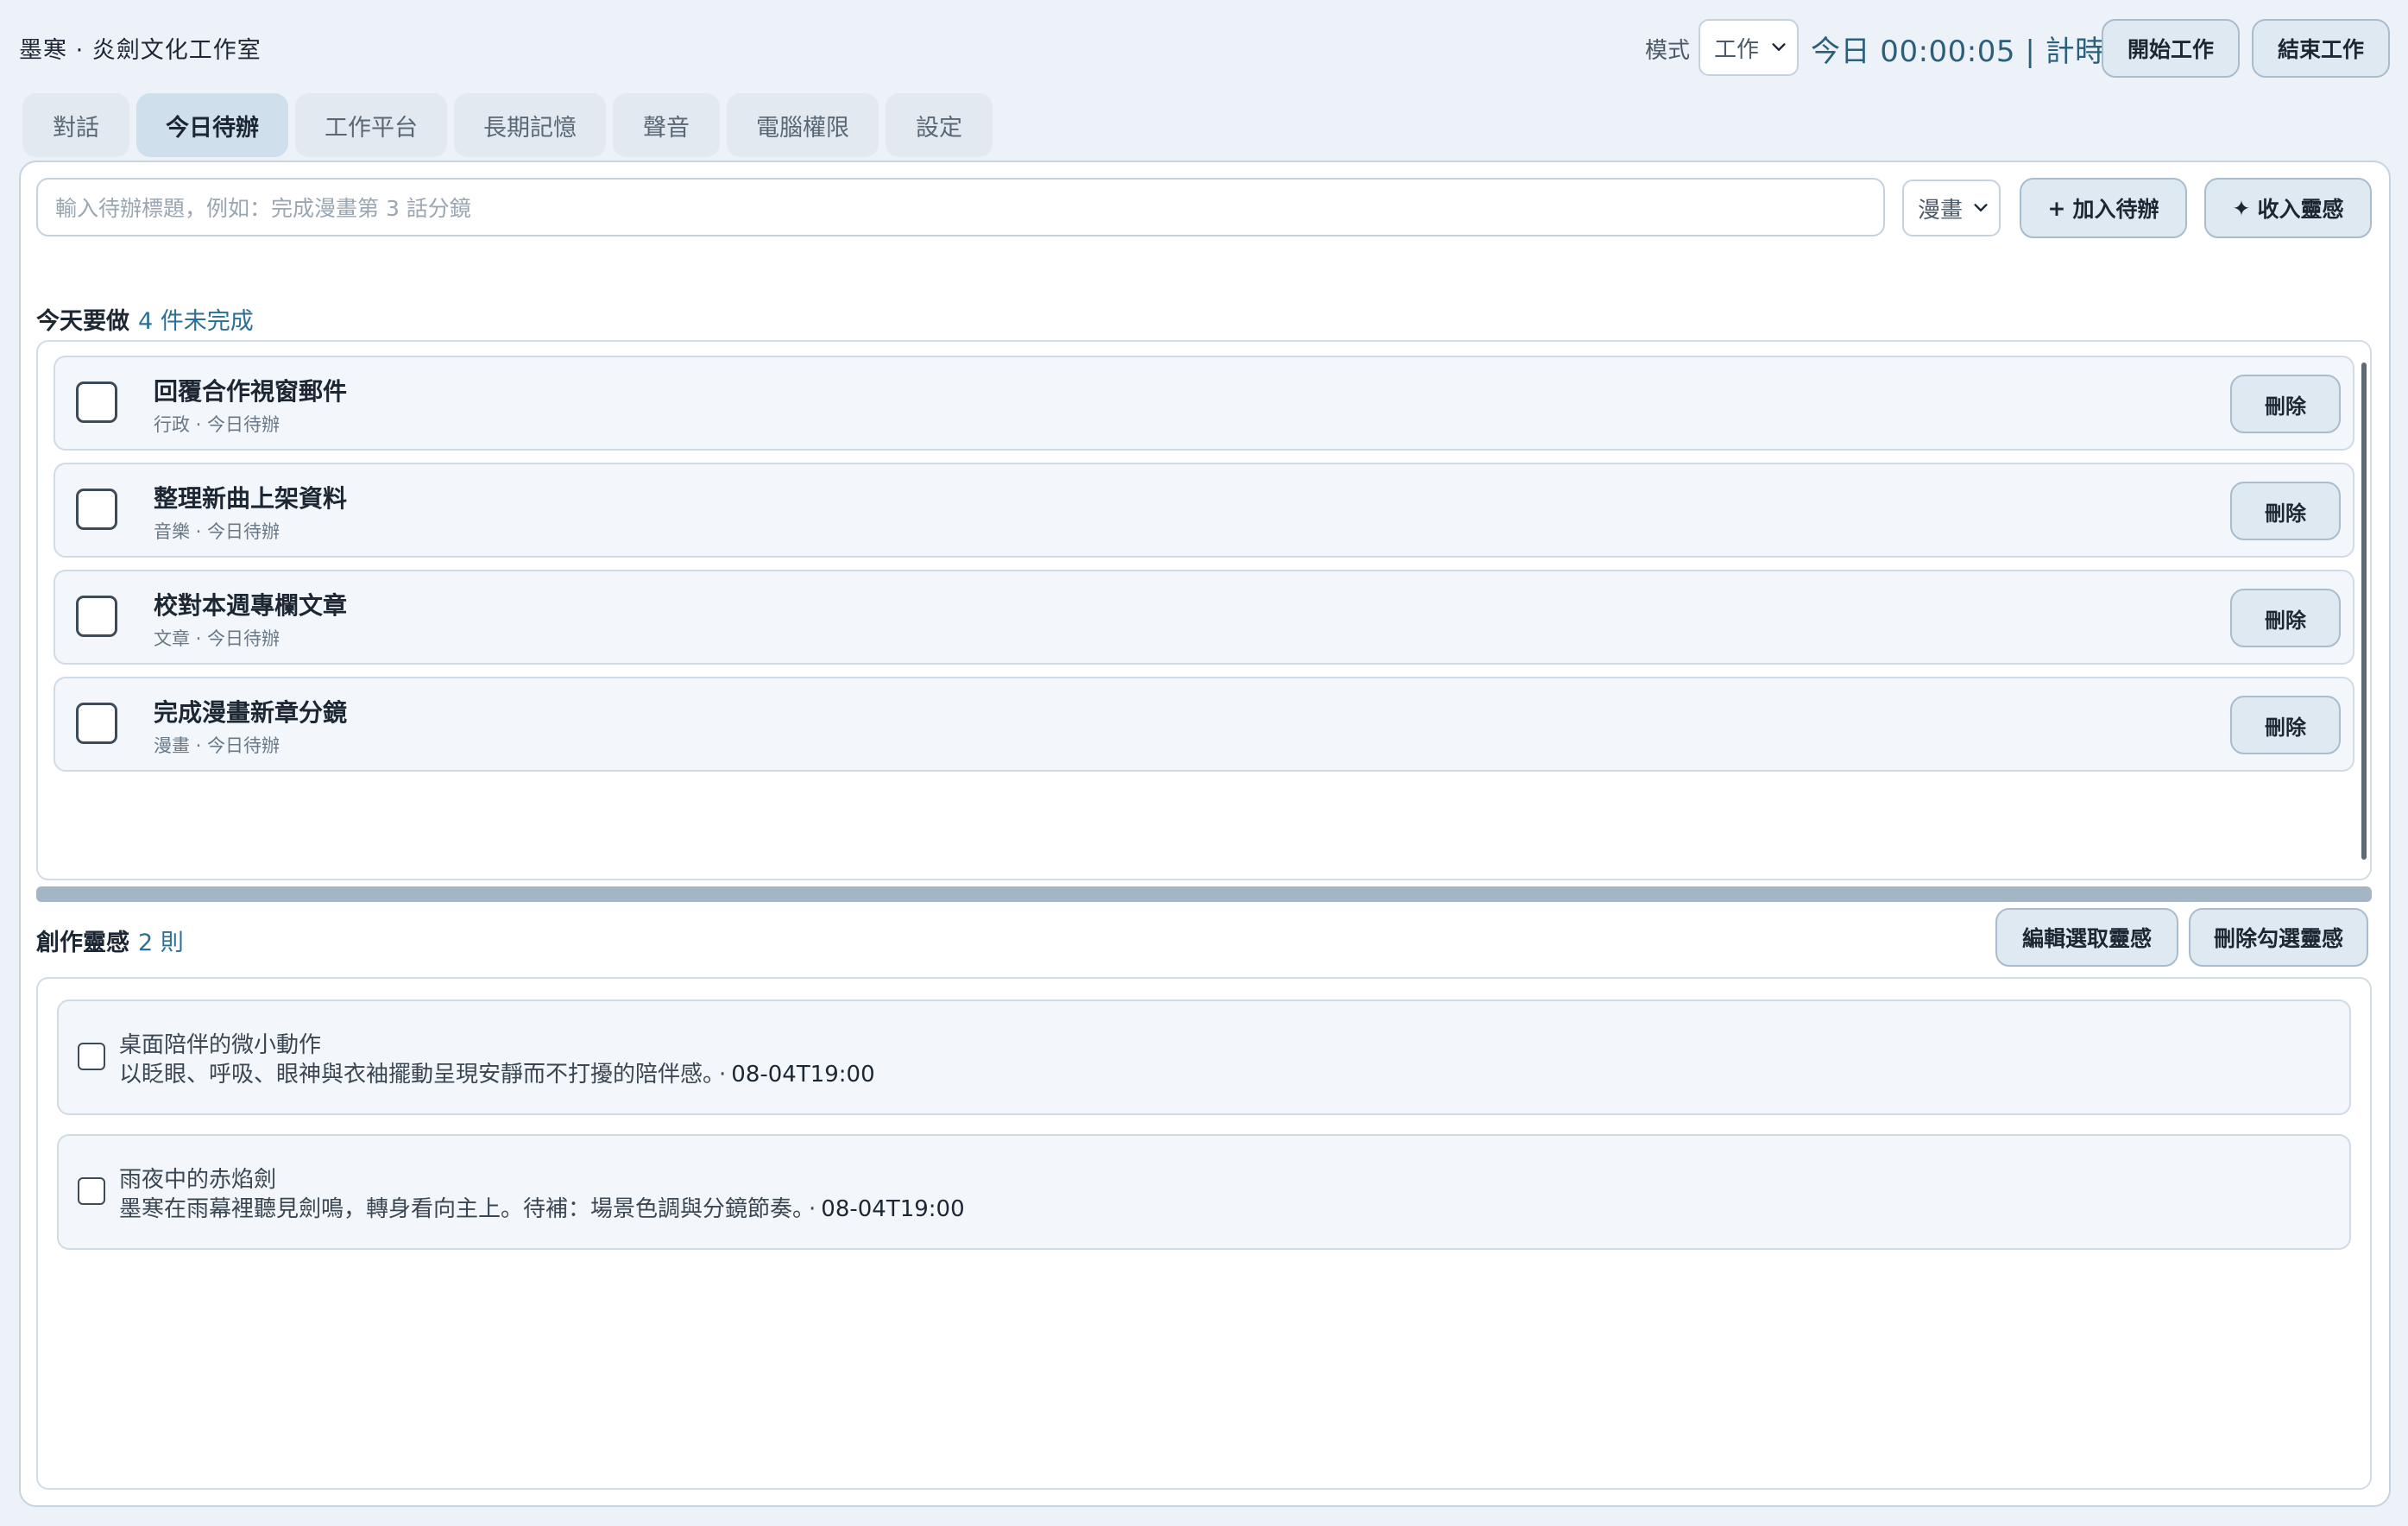 This screenshot has width=2408, height=1526. I want to click on todo-list-scrollbar, so click(2364, 611).